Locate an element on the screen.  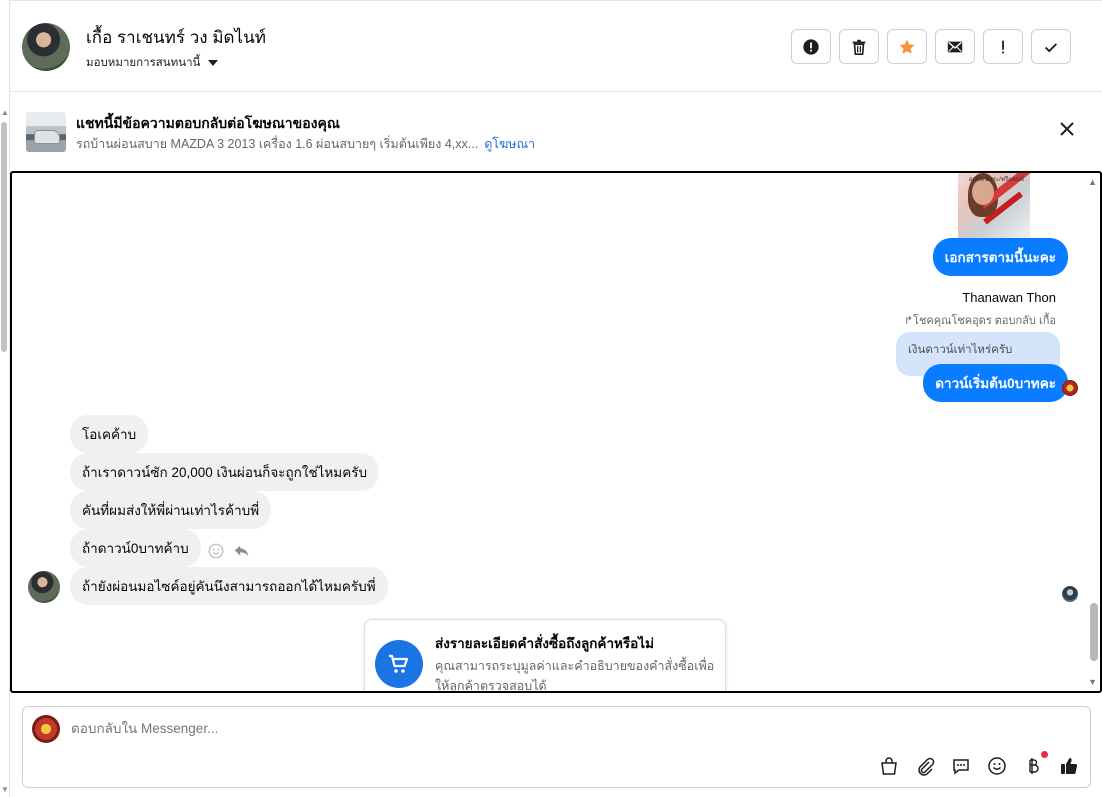
envelope-icon is located at coordinates (955, 46).